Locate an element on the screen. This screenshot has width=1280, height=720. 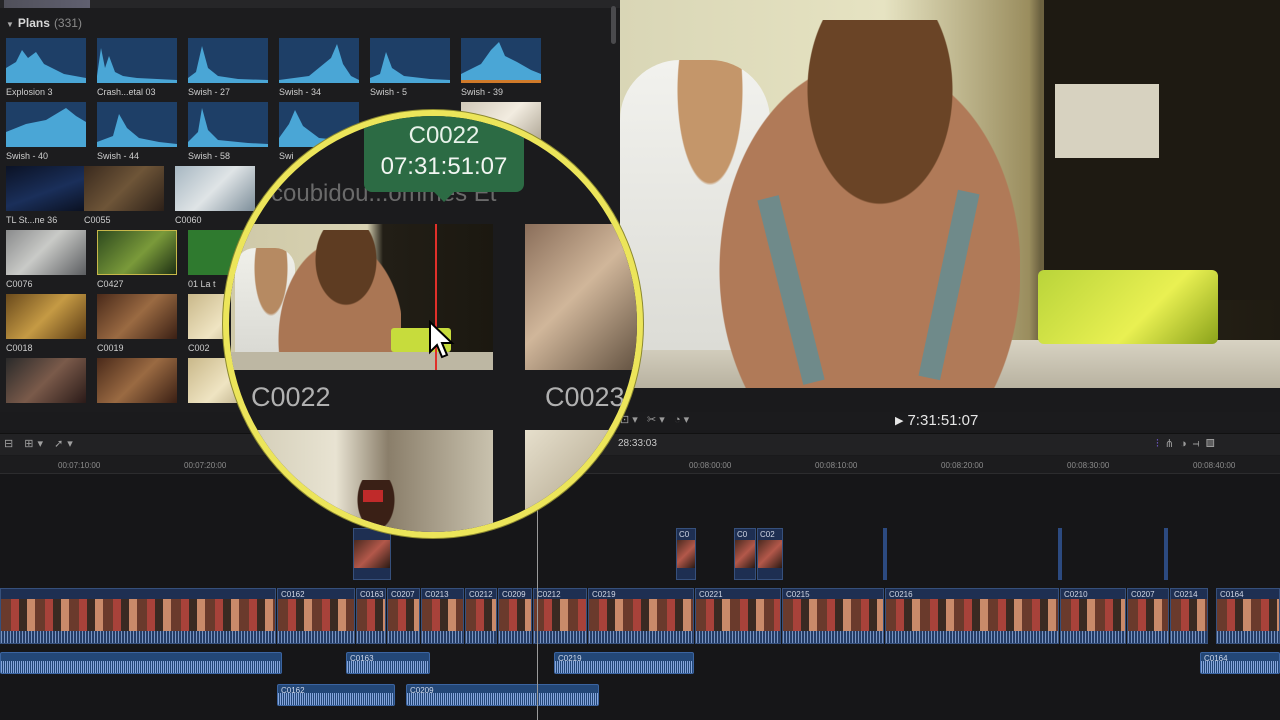
crop-icon: ✂ ▾ is located at coordinates (656, 420).